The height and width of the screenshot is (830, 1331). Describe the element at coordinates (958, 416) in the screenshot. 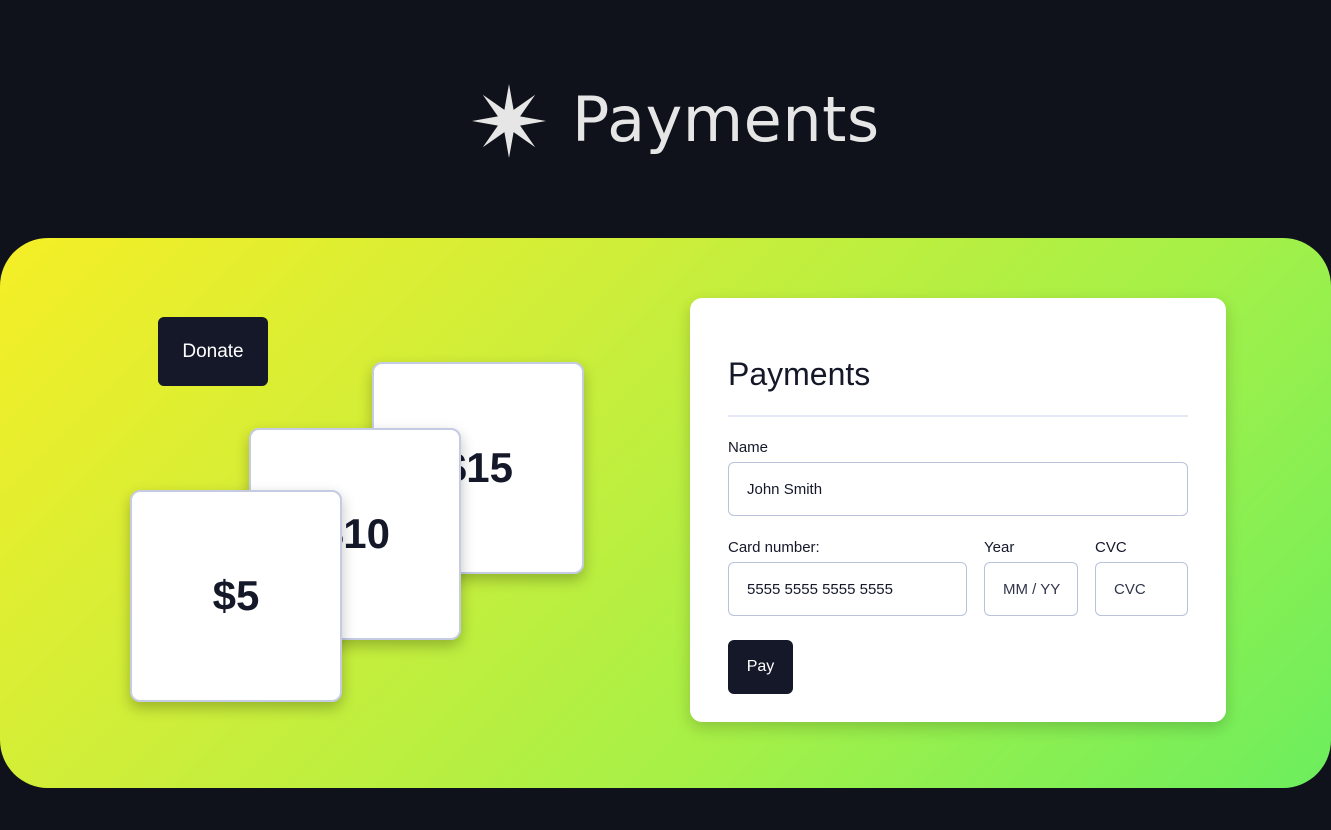

I see `payment-form-divider` at that location.